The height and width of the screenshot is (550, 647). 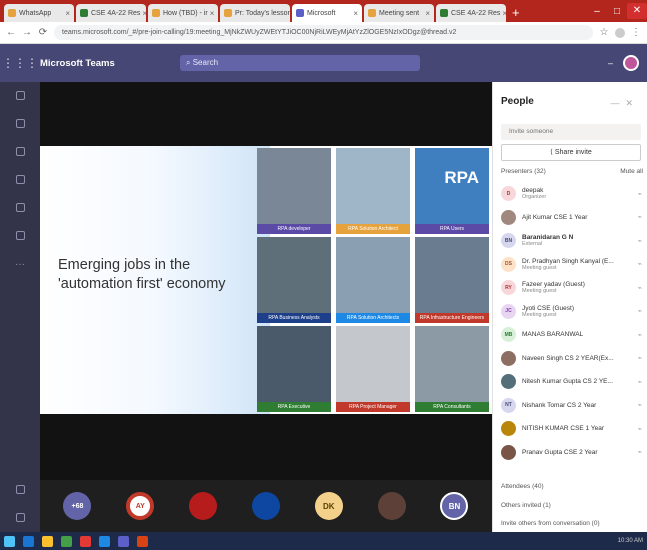 What do you see at coordinates (570, 429) in the screenshot?
I see `participant-row: NITISH KUMAR CSE 1 Year ⌁` at bounding box center [570, 429].